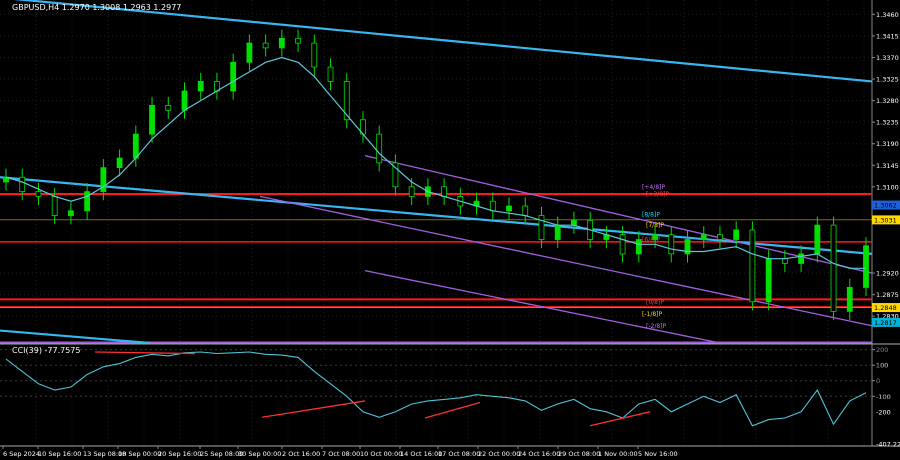 The height and width of the screenshot is (460, 900). Describe the element at coordinates (887, 80) in the screenshot. I see `price-tick-label: 1.3325` at that location.